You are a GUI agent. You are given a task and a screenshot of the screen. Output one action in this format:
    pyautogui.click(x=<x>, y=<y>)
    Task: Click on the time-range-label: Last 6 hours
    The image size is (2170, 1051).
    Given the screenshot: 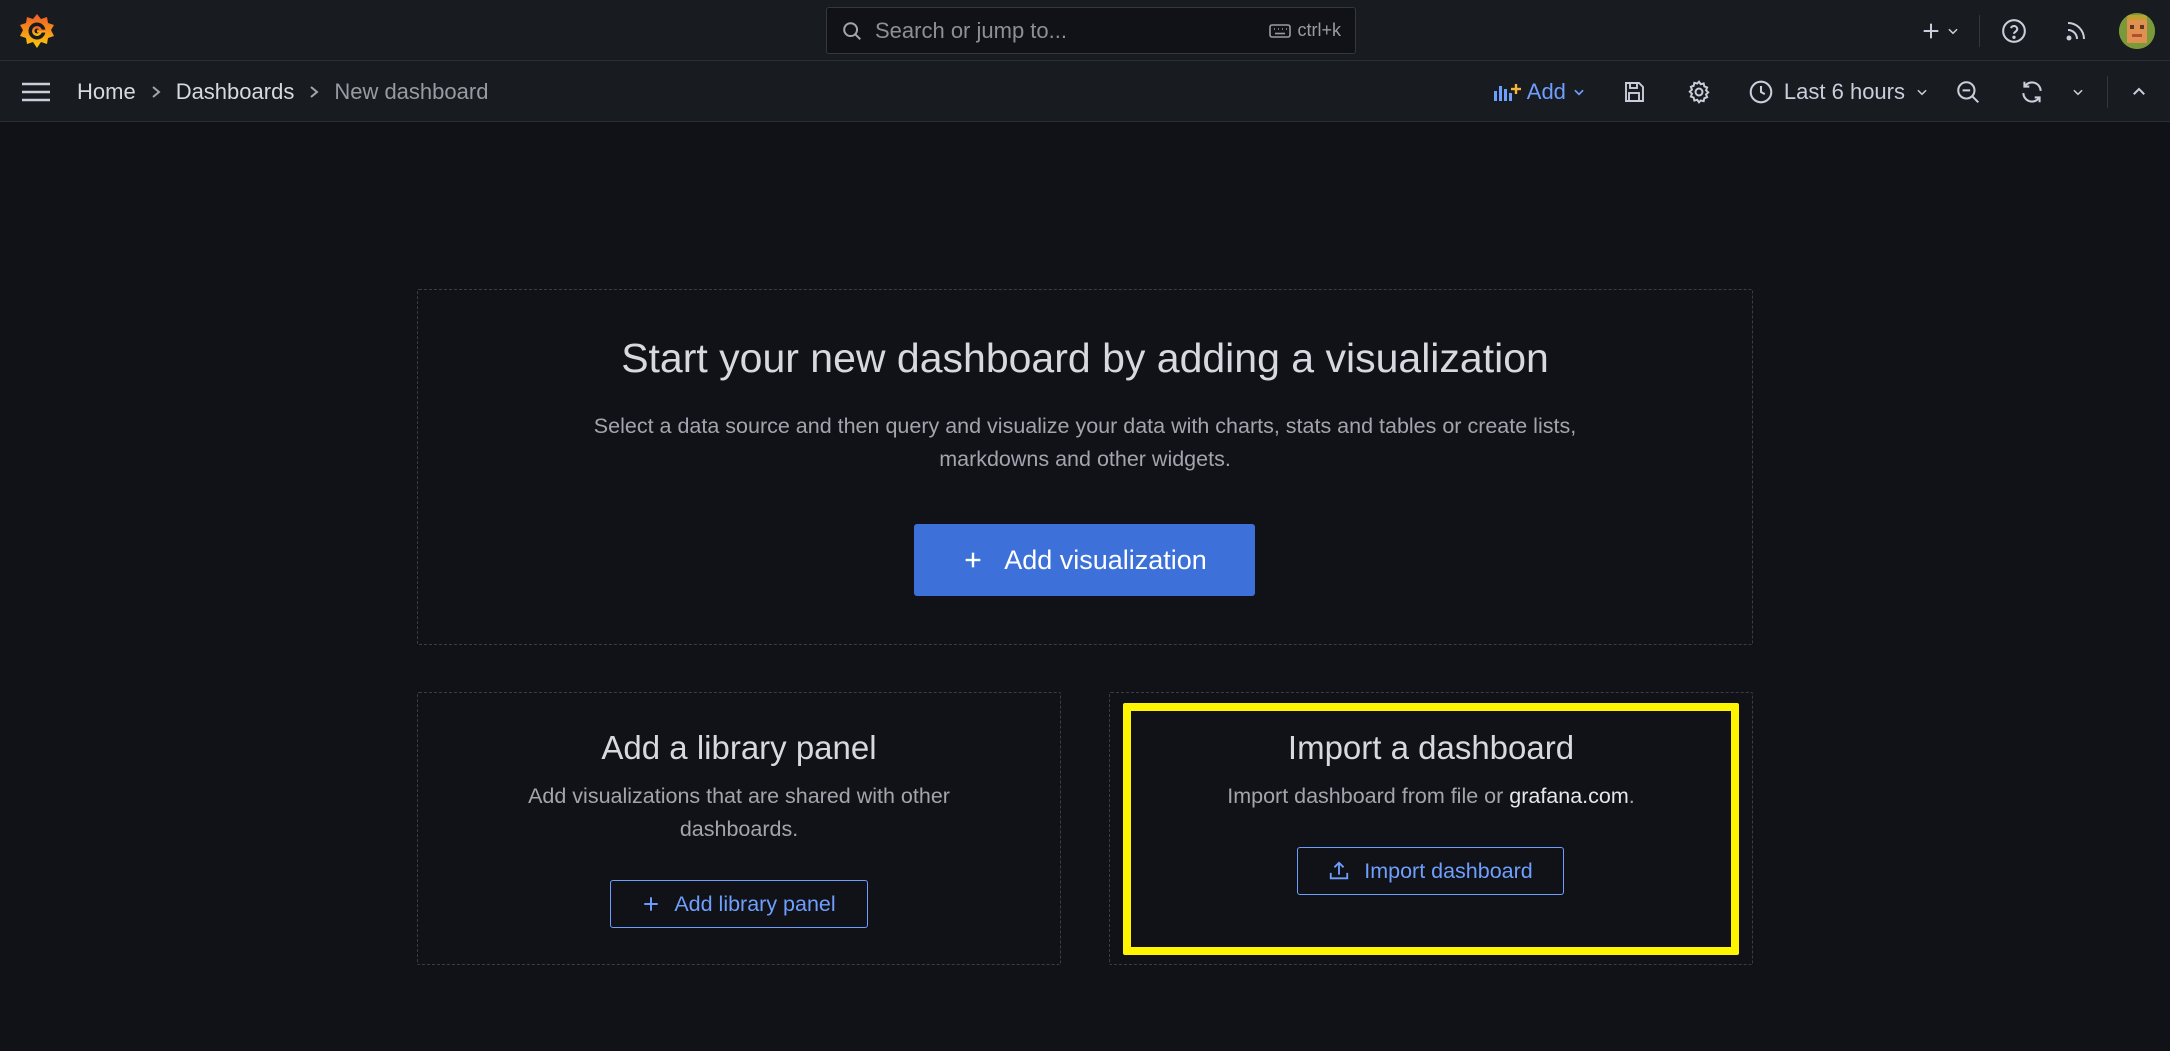 What is the action you would take?
    pyautogui.click(x=1844, y=91)
    